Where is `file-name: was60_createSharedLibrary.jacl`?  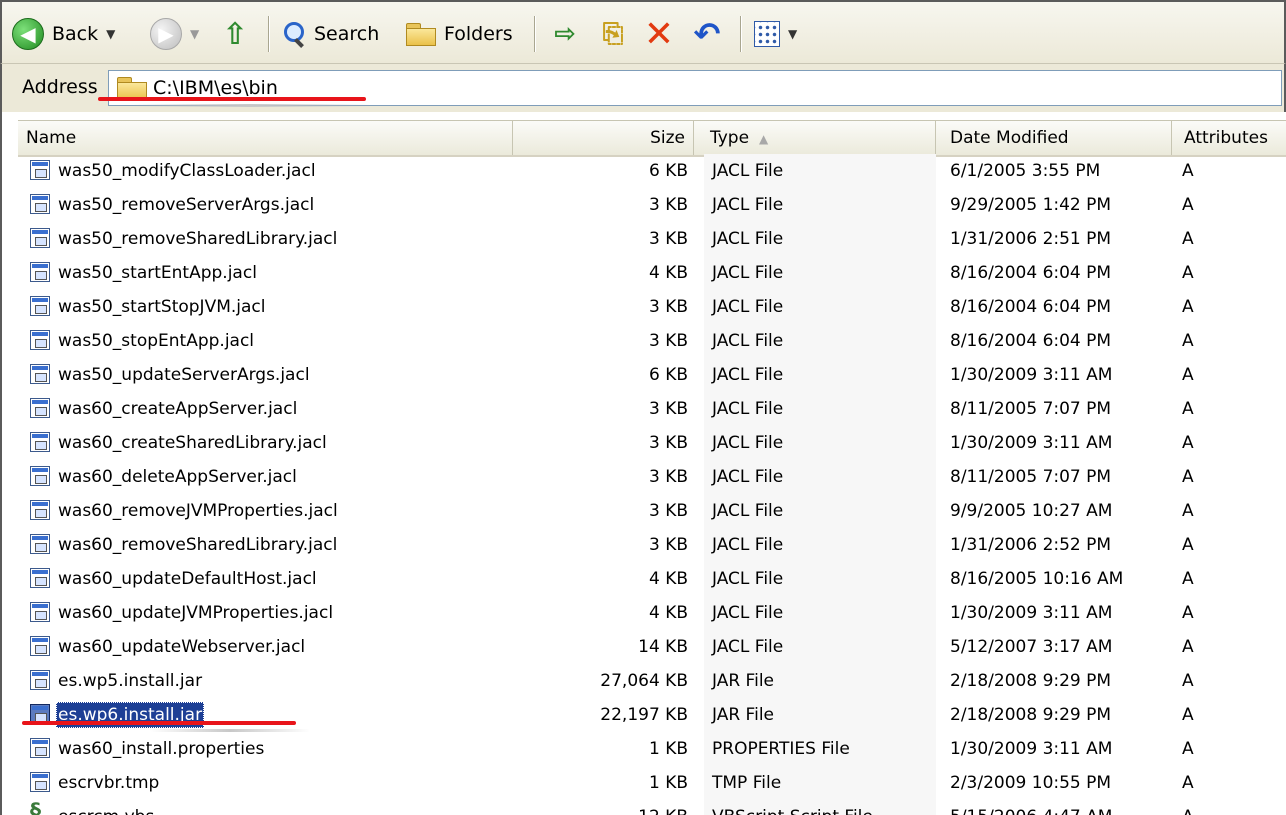 file-name: was60_createSharedLibrary.jacl is located at coordinates (192, 443).